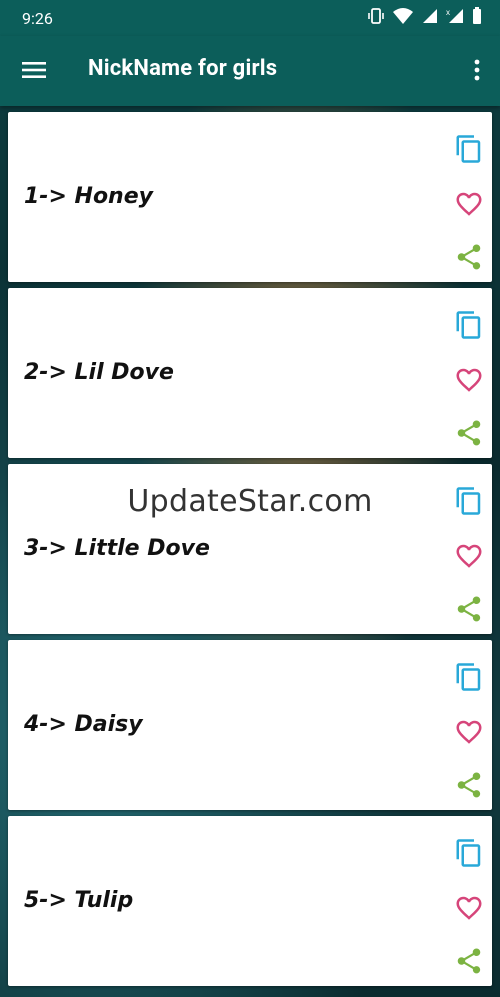 Image resolution: width=500 pixels, height=997 pixels. What do you see at coordinates (250, 18) in the screenshot?
I see `status-bar: 9:26 x` at bounding box center [250, 18].